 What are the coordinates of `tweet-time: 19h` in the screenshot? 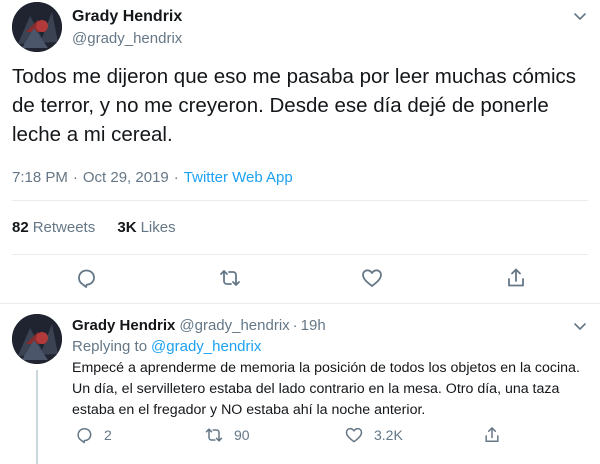 It's located at (313, 325).